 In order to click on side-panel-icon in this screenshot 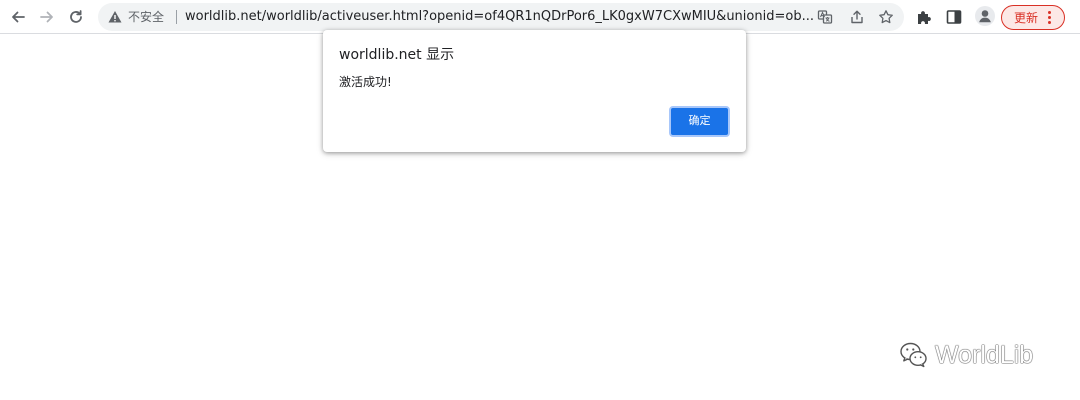, I will do `click(954, 17)`.